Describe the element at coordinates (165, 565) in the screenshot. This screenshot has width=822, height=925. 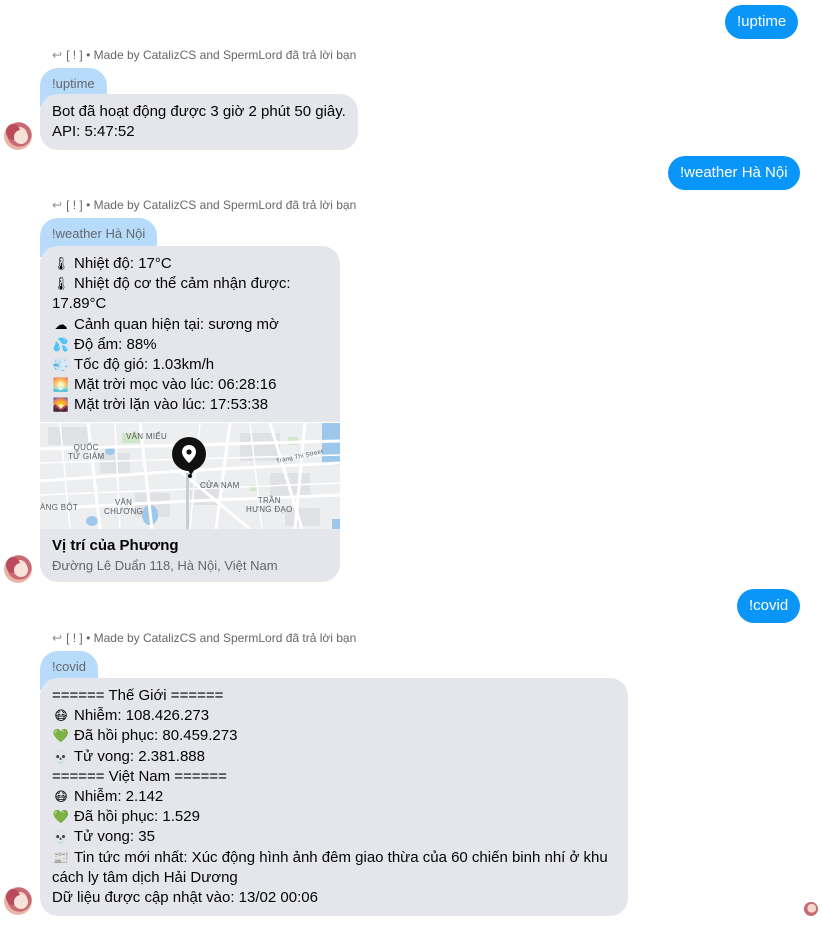
I see `location-address: Đường Lê Duẩn 118, Hà Nội, Việt Nam` at that location.